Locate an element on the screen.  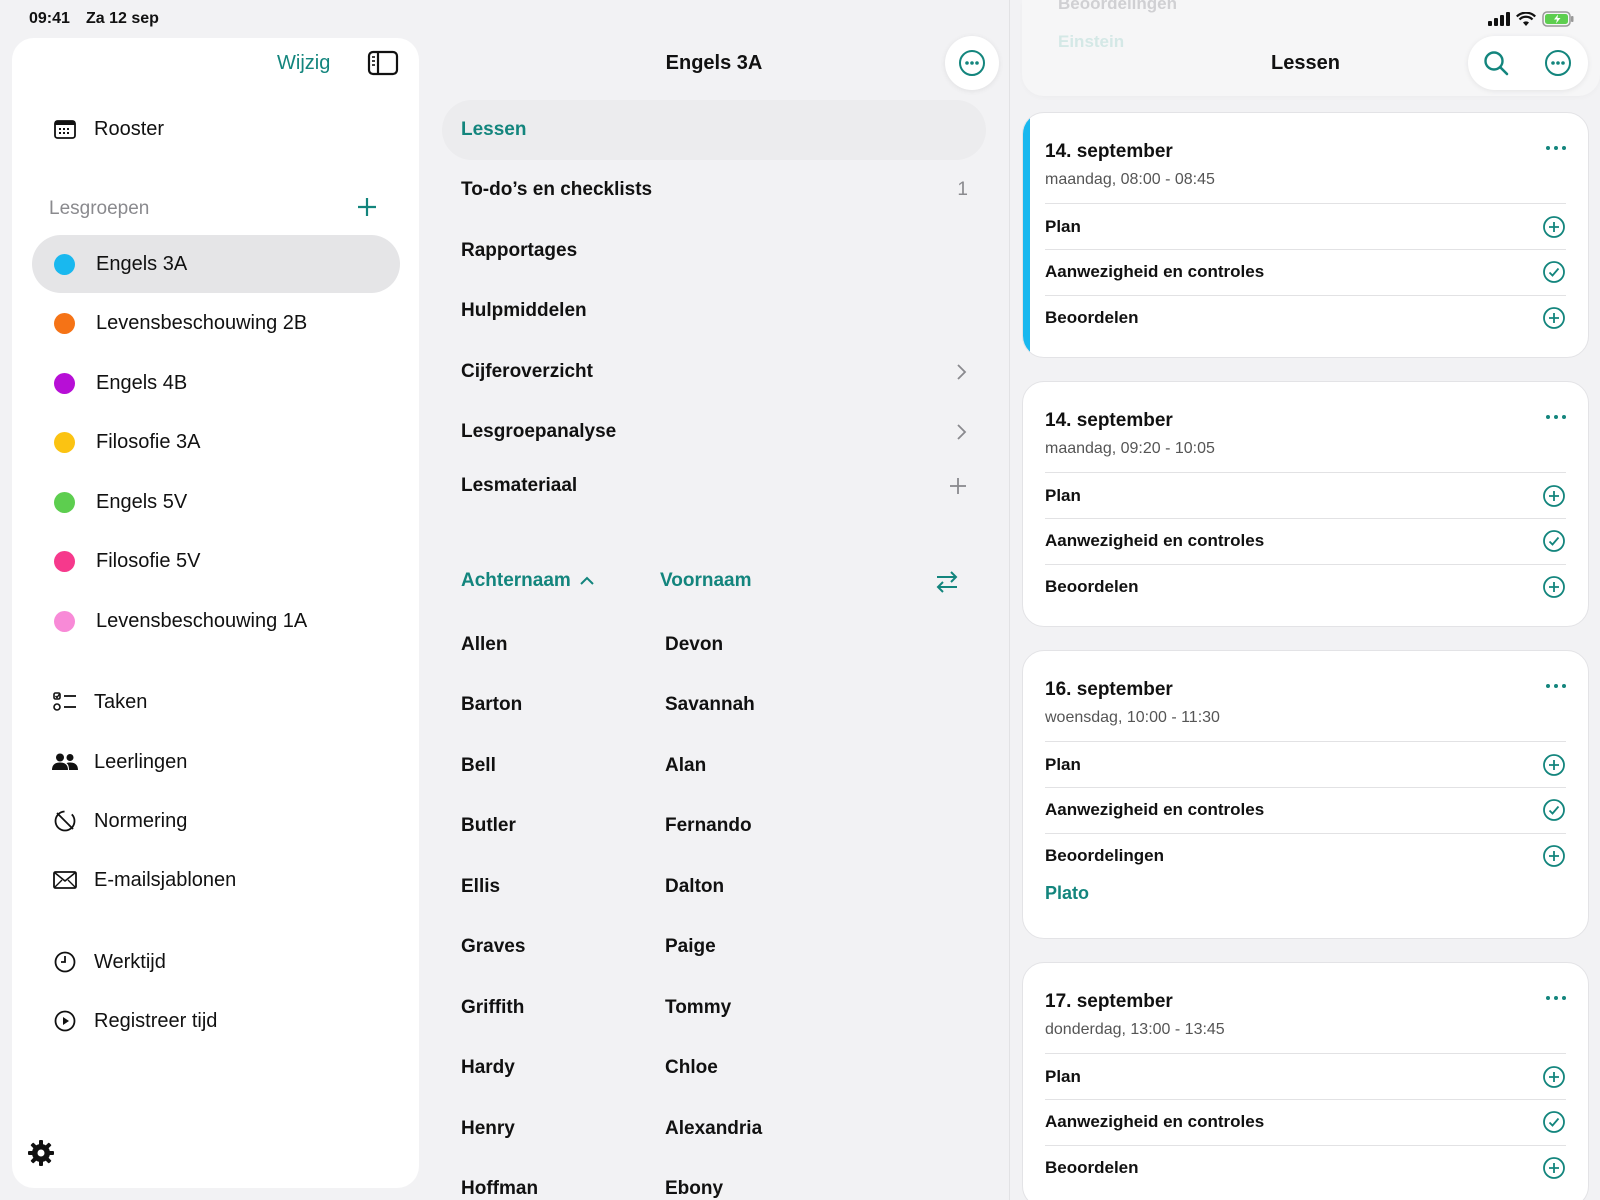
menu-item-label: Hulpmiddelen is located at coordinates (524, 310).